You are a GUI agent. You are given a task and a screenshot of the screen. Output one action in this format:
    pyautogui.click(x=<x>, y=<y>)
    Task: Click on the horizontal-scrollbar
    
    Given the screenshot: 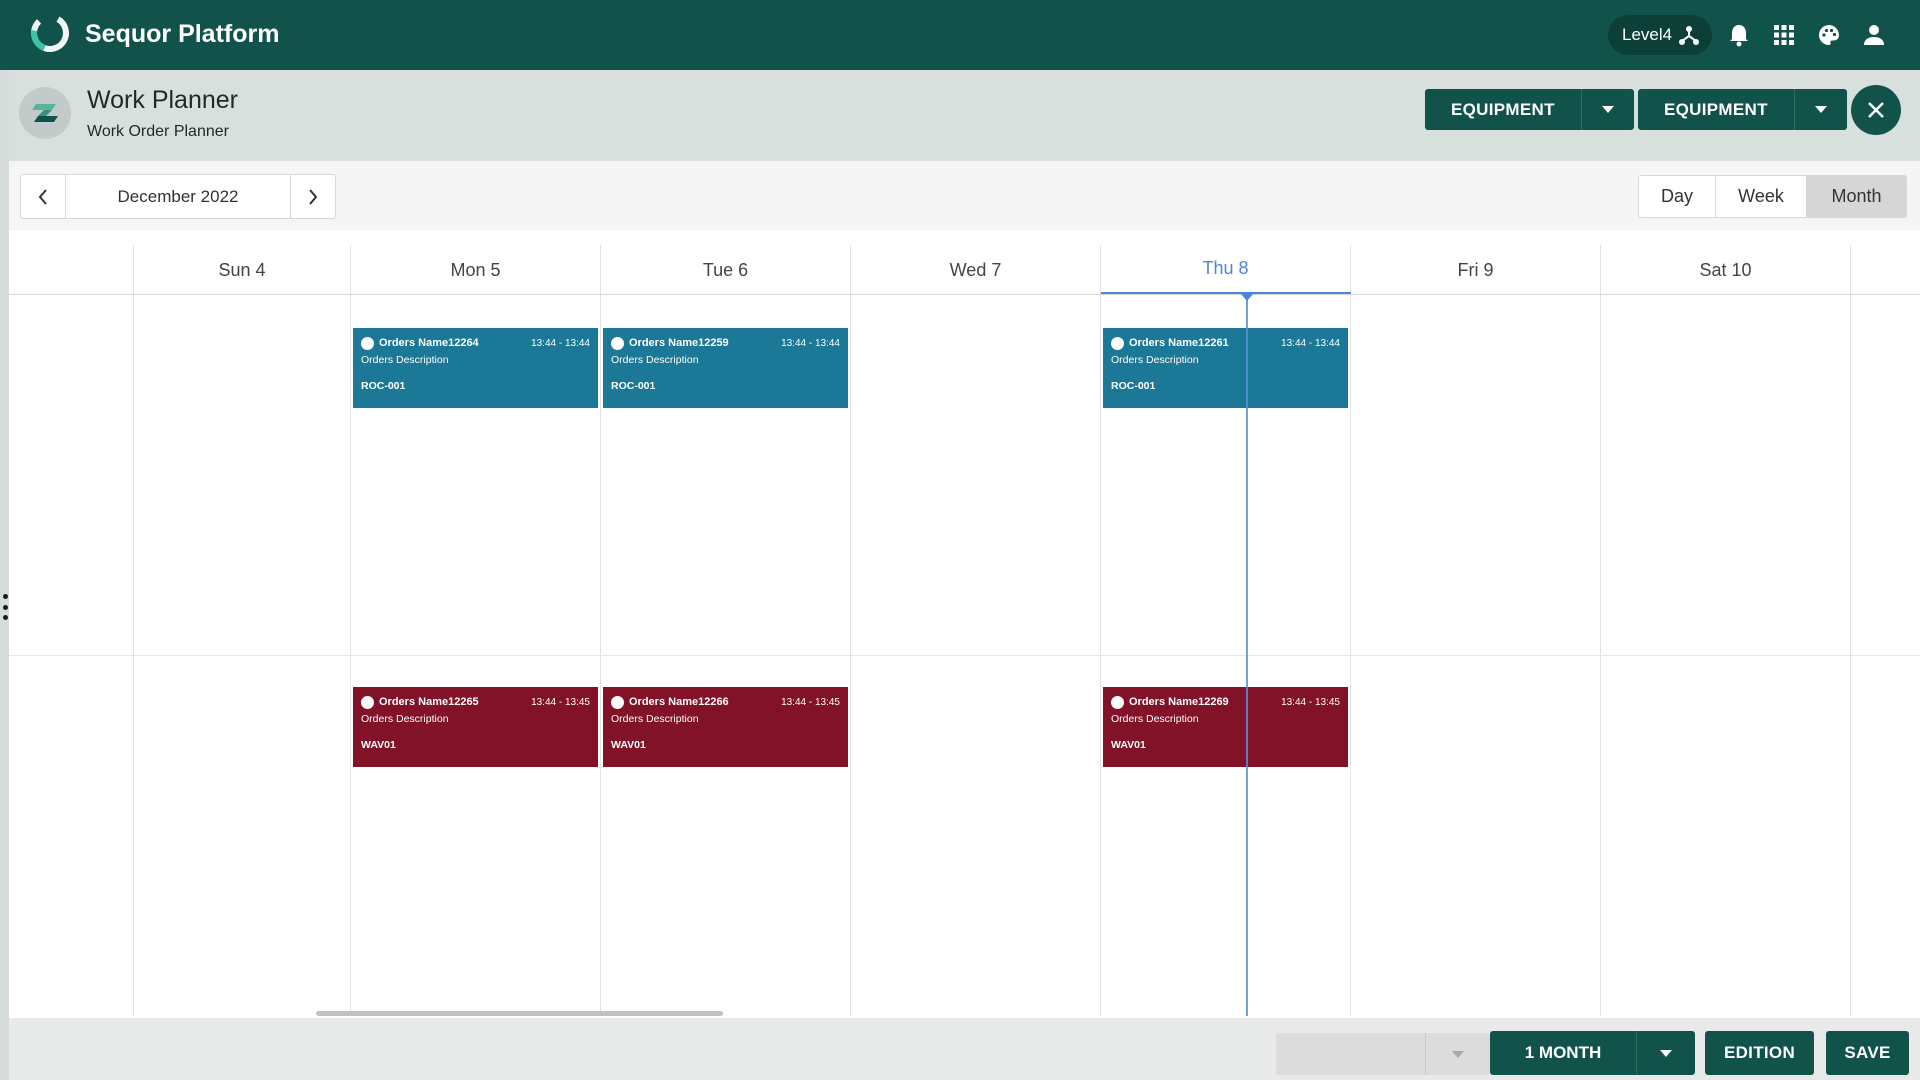 What is the action you would take?
    pyautogui.click(x=519, y=1013)
    